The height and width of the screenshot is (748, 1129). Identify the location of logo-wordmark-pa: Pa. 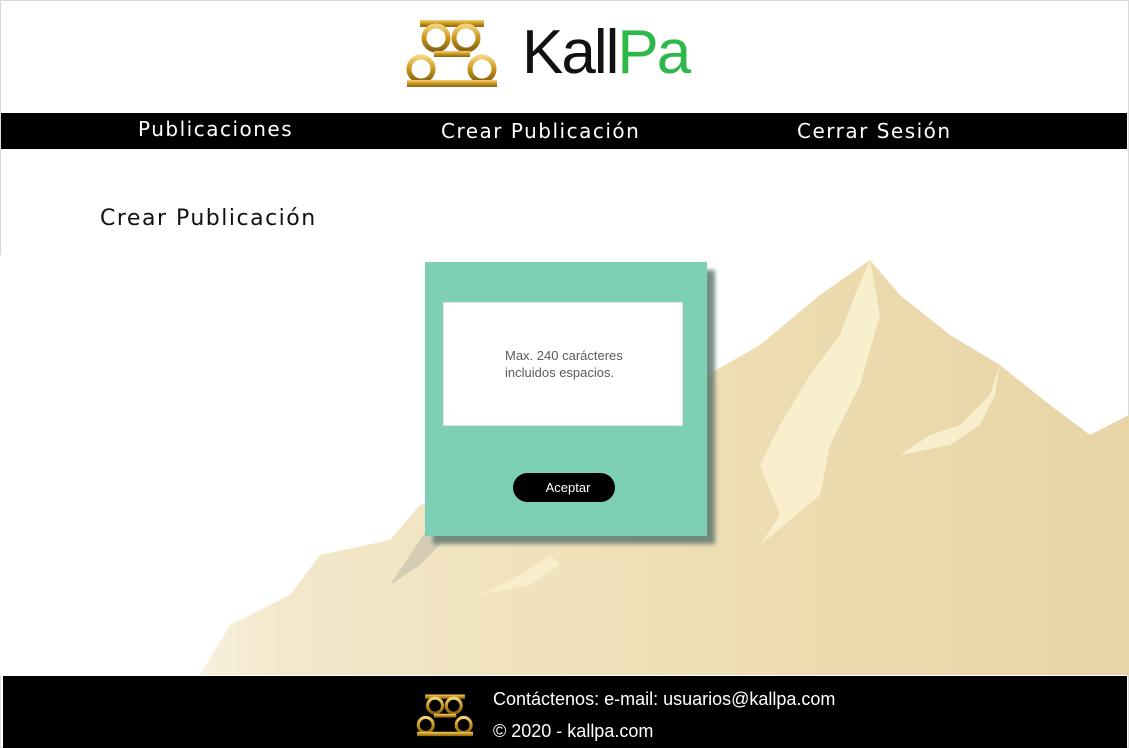
(654, 52).